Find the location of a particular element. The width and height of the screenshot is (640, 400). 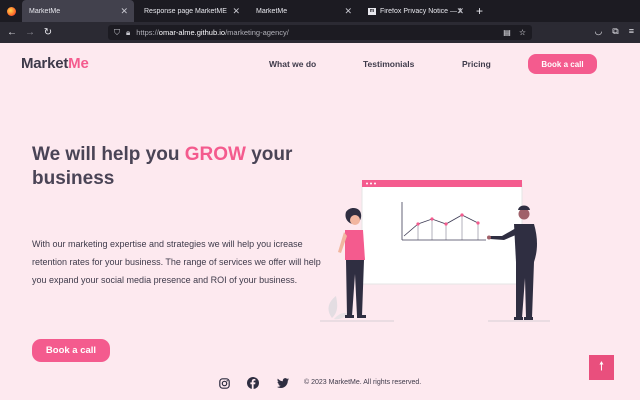

scroll-to-top-button: 🠕 is located at coordinates (601, 367).